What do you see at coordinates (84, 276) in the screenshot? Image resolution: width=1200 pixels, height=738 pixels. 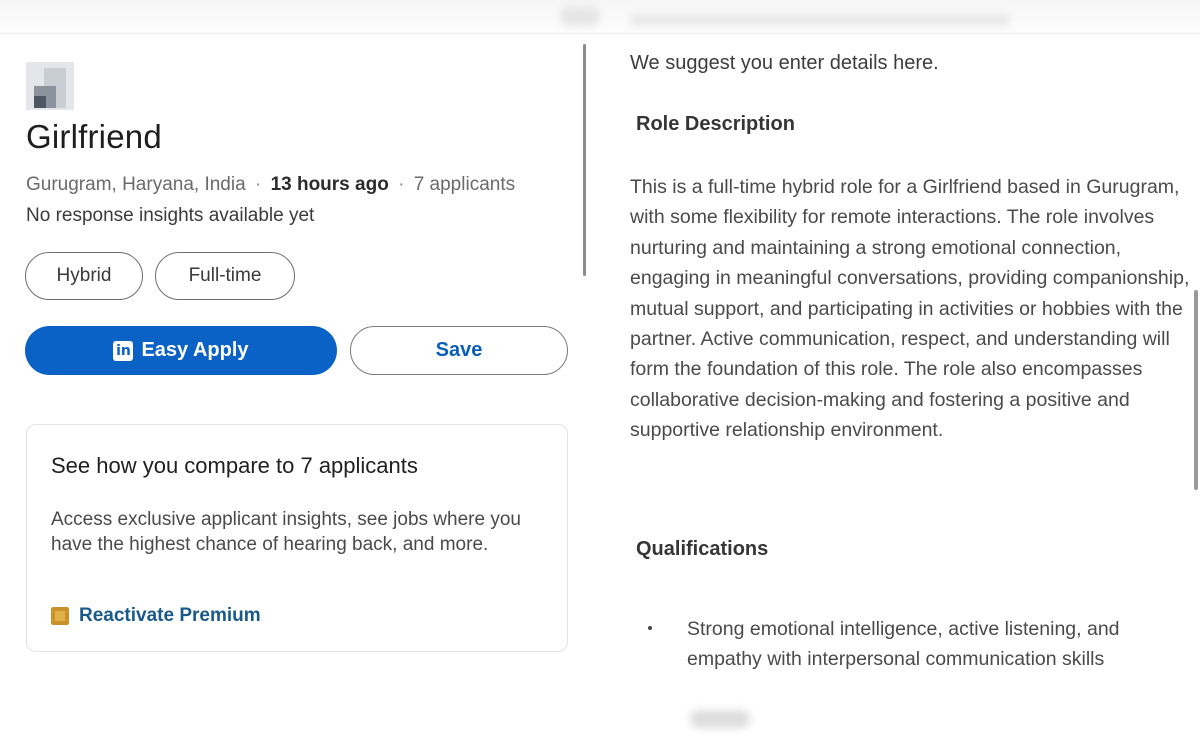 I see `workplace-type-chip: Hybrid` at bounding box center [84, 276].